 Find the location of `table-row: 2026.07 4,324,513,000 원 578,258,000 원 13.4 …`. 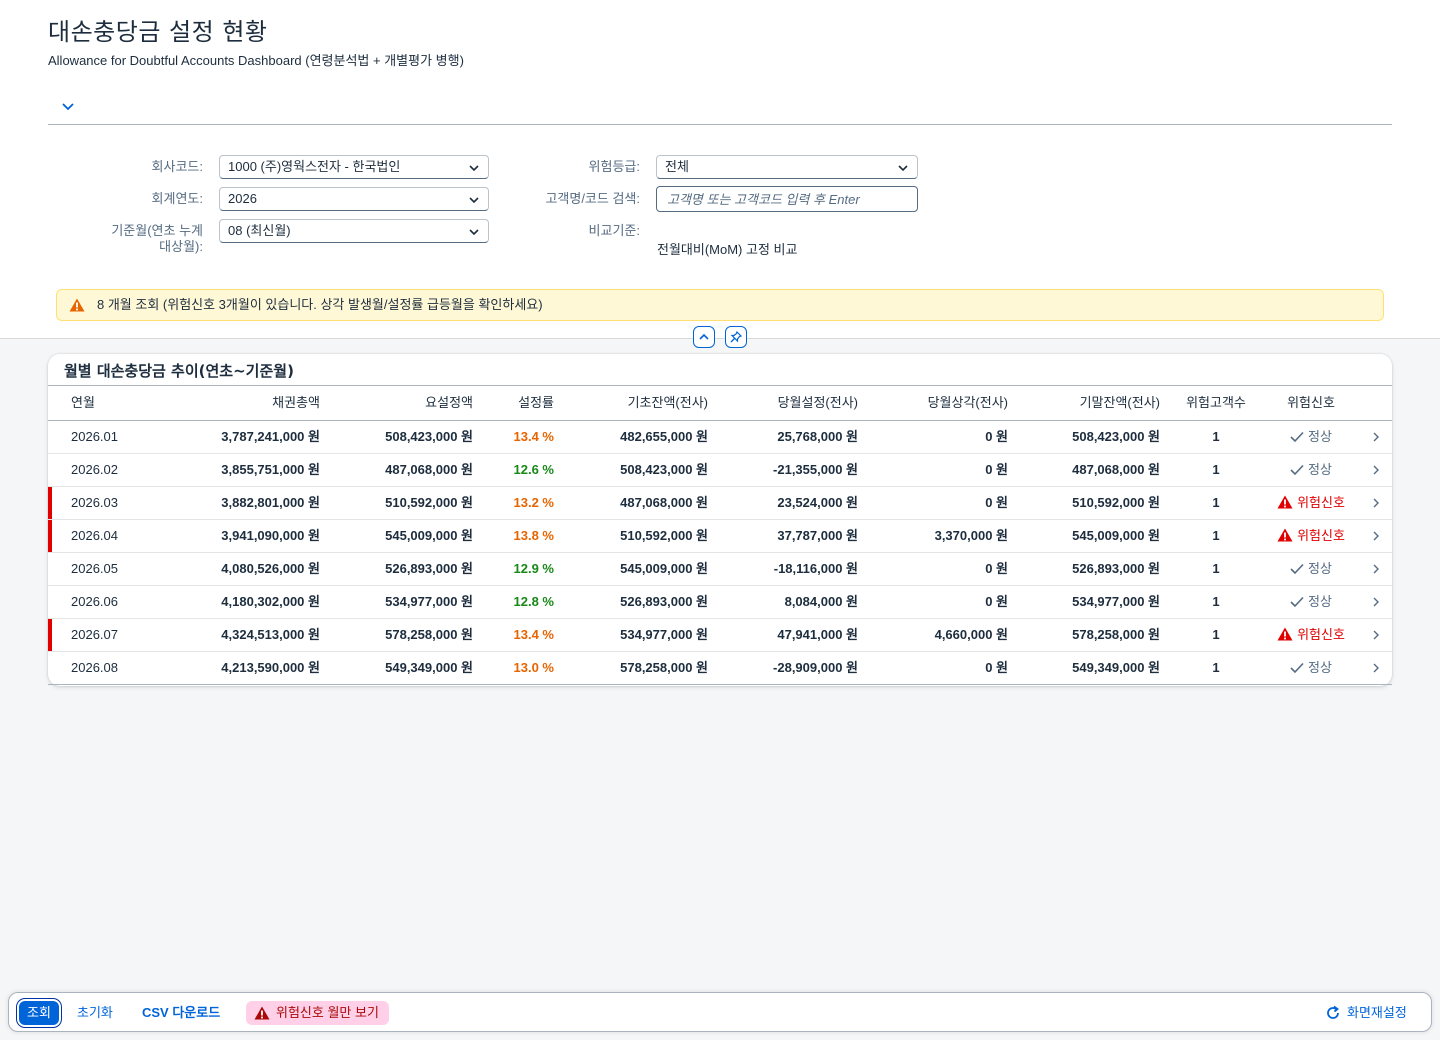

table-row: 2026.07 4,324,513,000 원 578,258,000 원 13.4 … is located at coordinates (720, 635).